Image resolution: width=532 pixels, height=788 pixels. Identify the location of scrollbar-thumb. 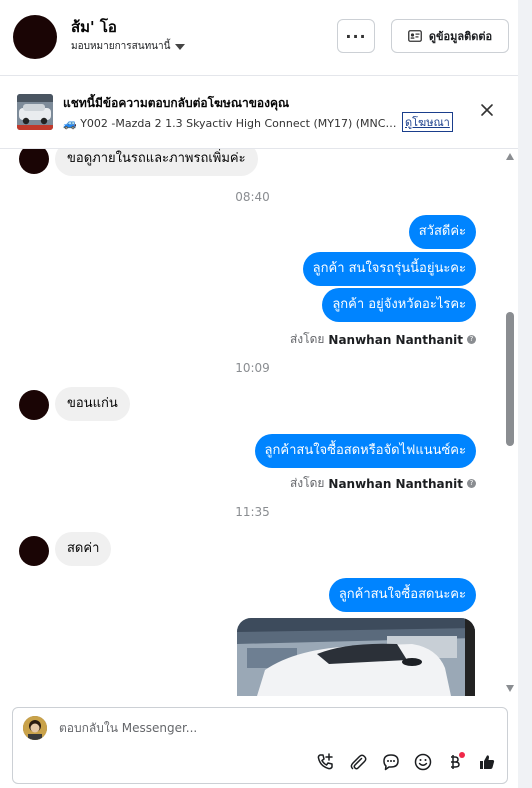
(510, 379).